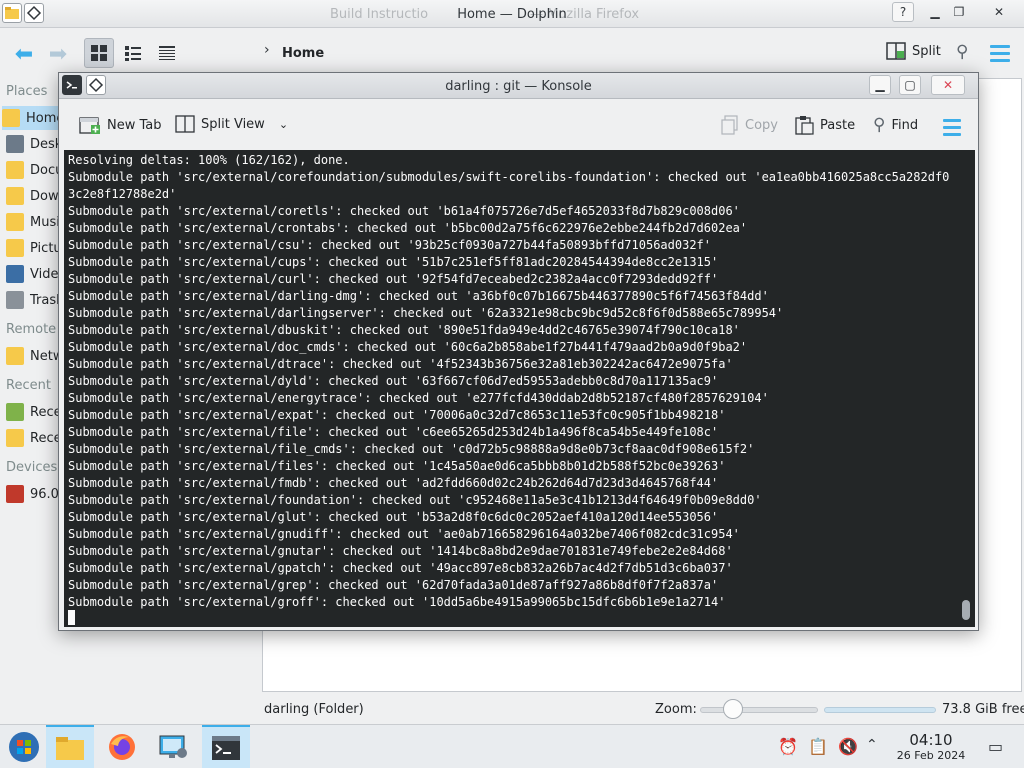  I want to click on konsole-toolbar: New Tab Split View ⌄ Copy Paste ⚲ Find, so click(518, 124).